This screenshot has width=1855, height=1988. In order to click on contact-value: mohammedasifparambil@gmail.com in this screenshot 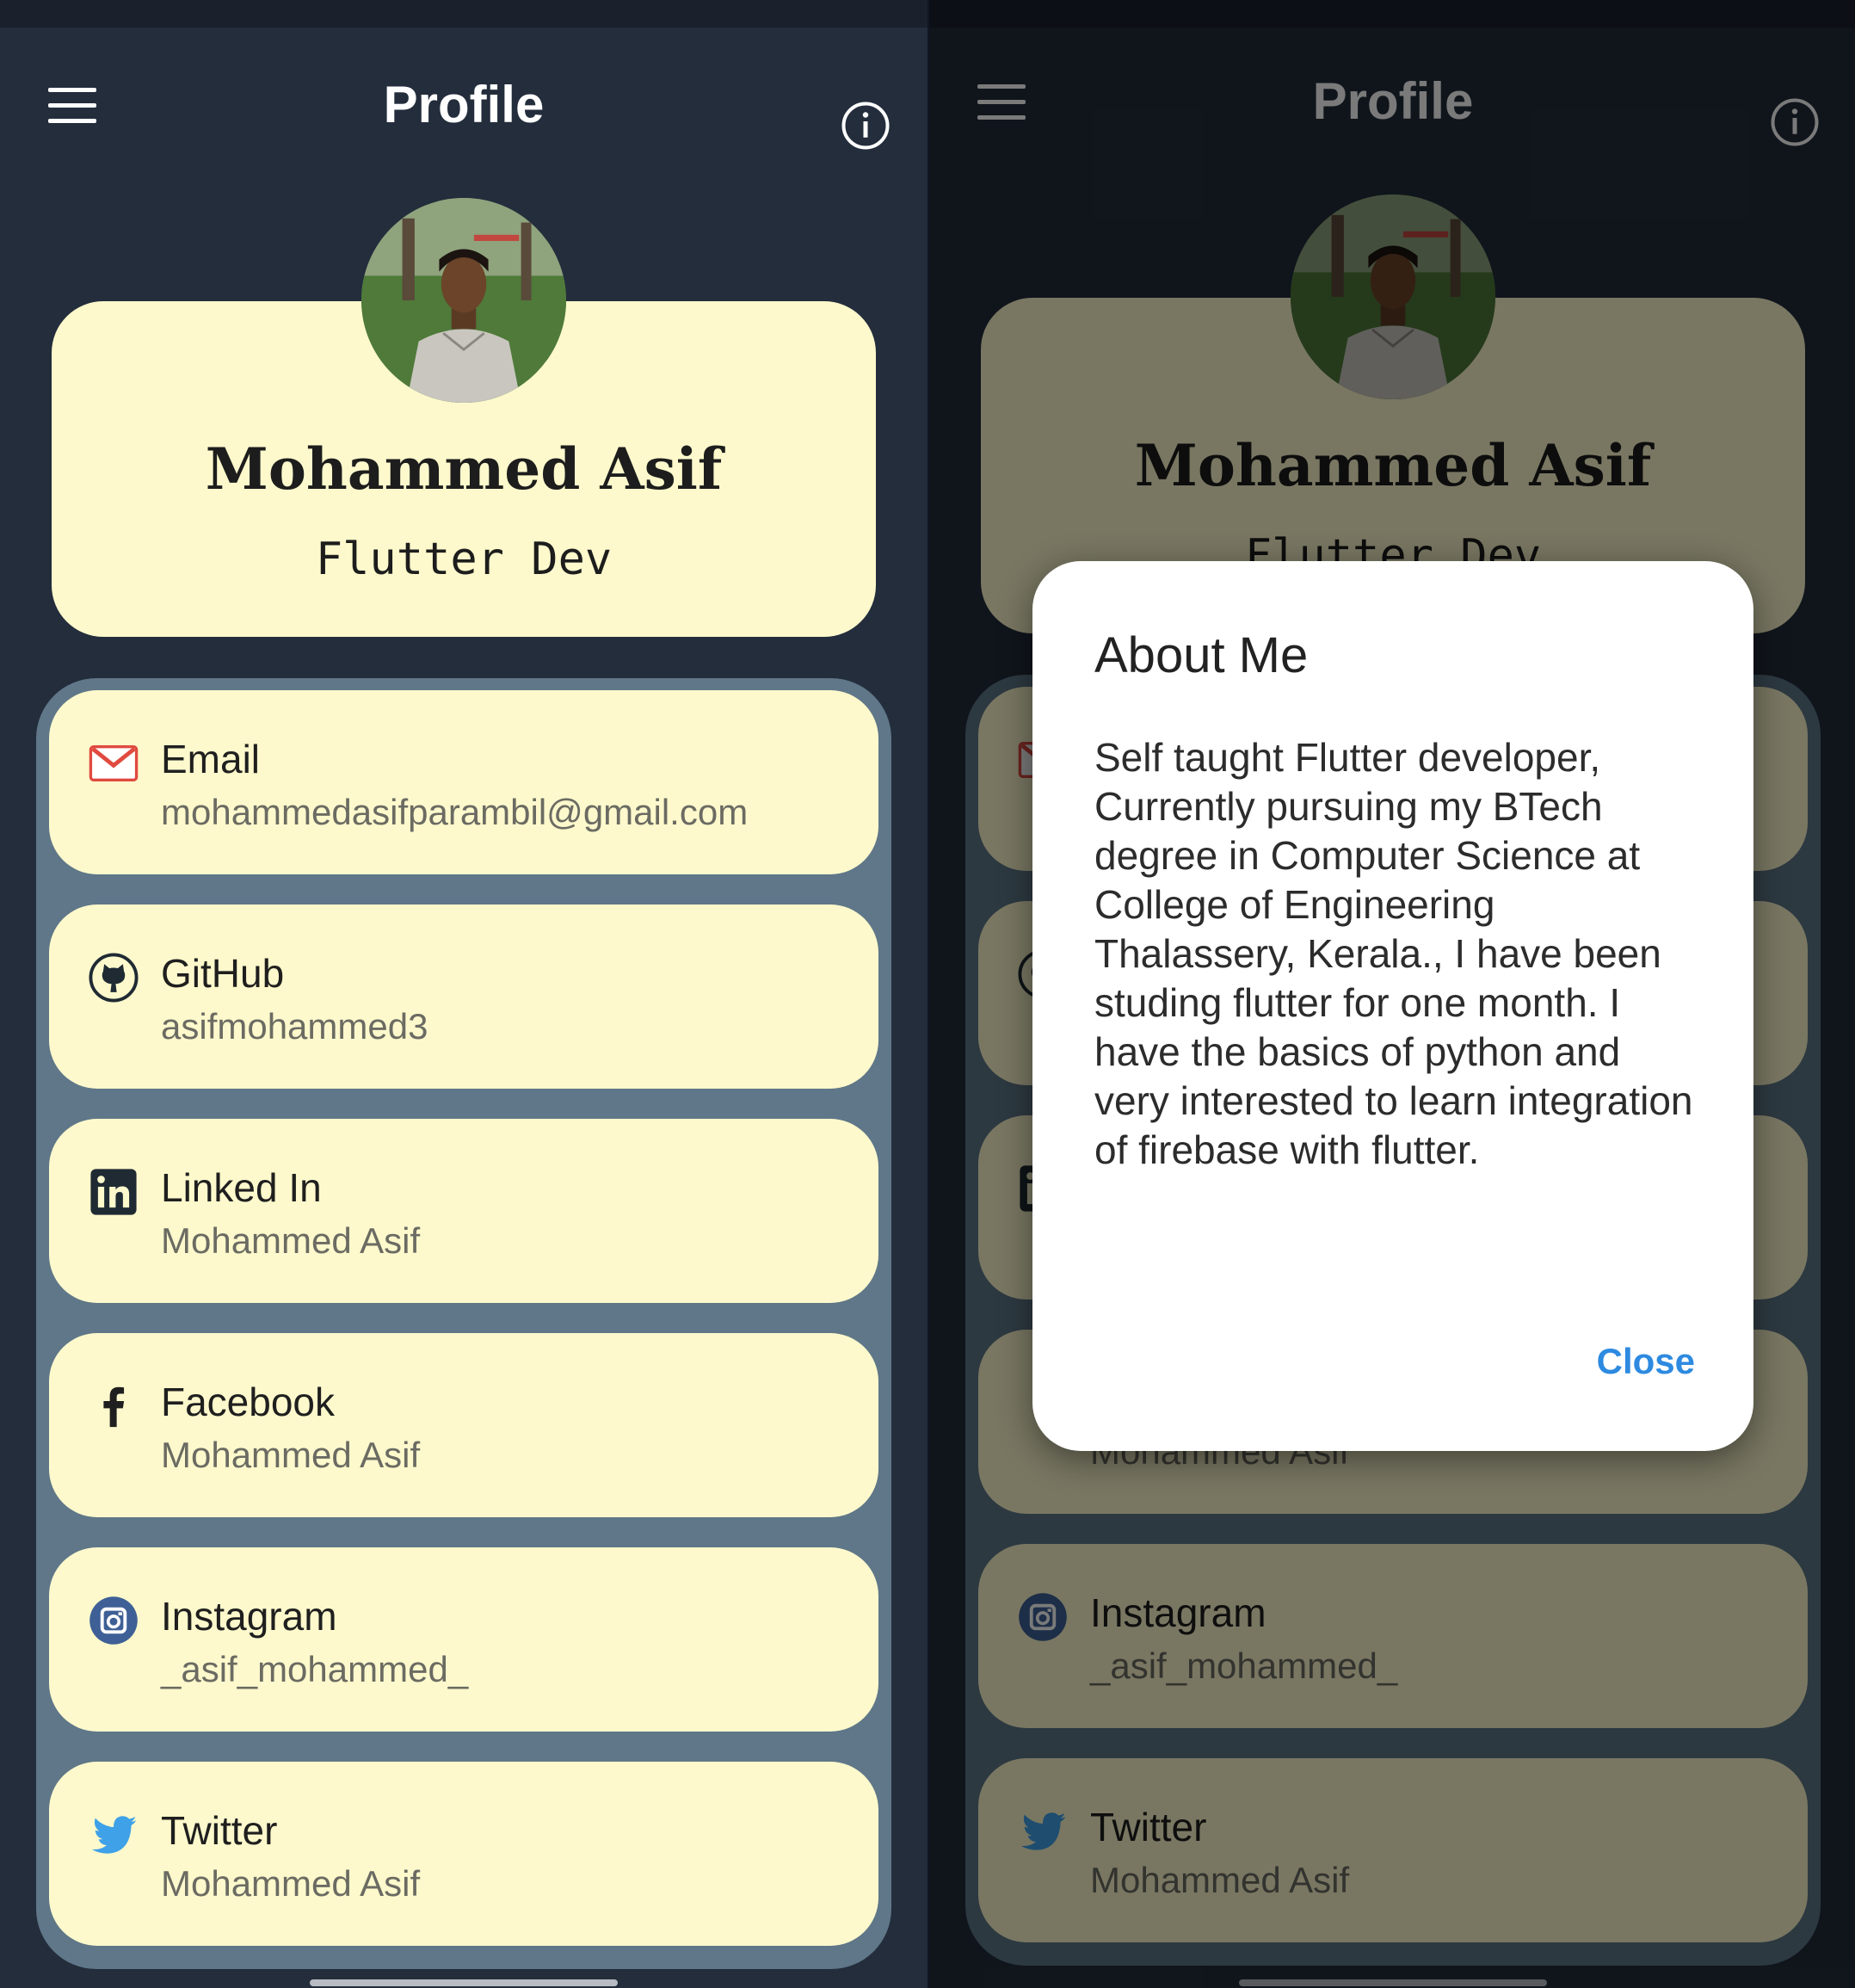, I will do `click(455, 812)`.